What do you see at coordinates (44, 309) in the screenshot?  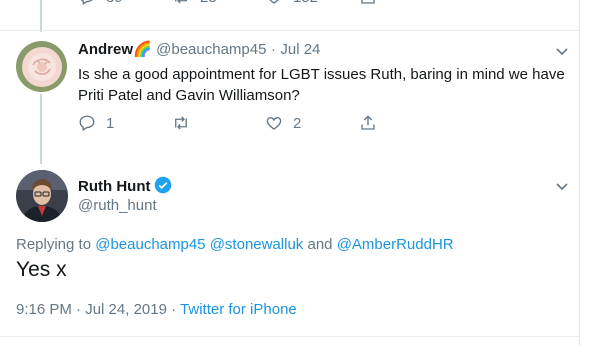 I see `tweet-time: 9:16 PM` at bounding box center [44, 309].